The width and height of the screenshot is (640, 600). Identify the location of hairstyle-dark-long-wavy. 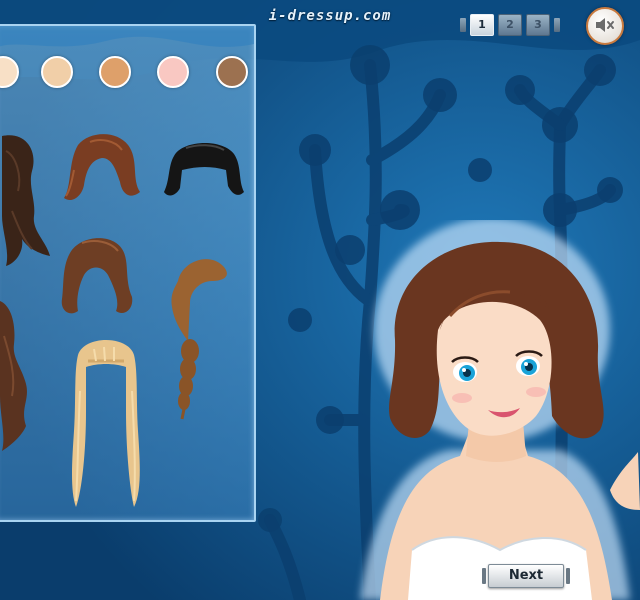
(31, 201).